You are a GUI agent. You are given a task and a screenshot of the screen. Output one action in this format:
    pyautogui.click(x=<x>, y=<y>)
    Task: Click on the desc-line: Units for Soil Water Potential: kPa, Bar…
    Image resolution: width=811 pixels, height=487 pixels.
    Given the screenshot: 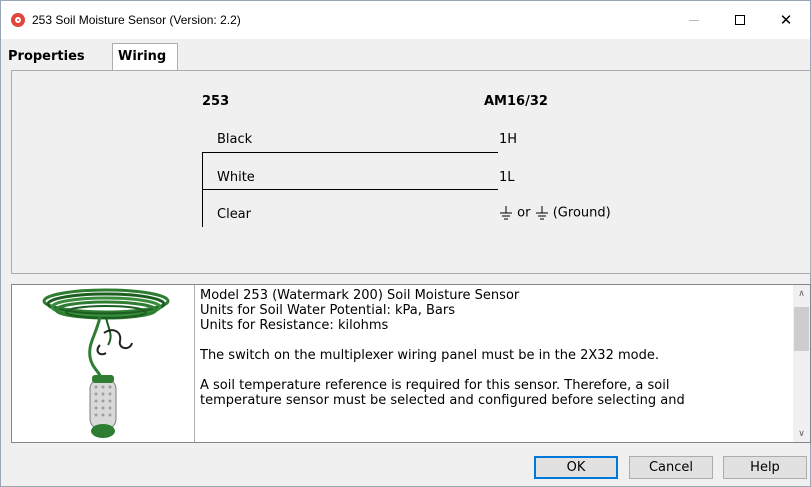 What is the action you would take?
    pyautogui.click(x=327, y=310)
    